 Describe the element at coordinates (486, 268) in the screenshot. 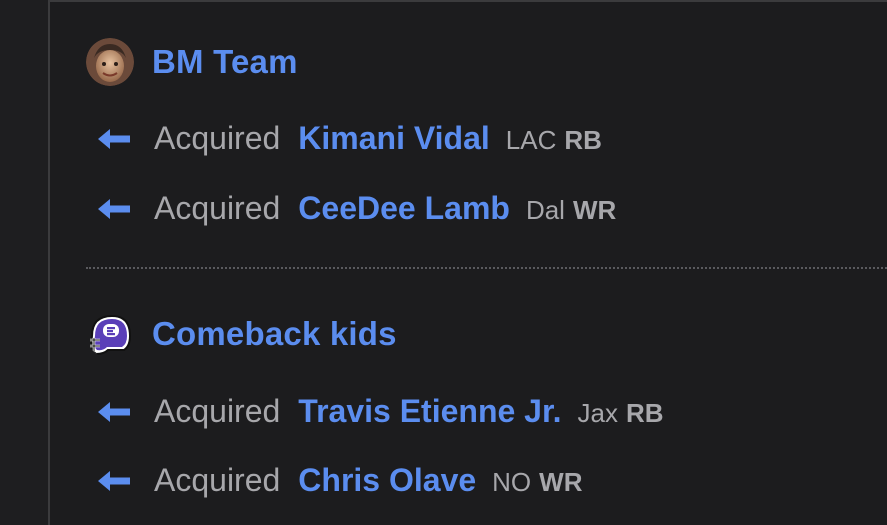

I see `section-divider` at that location.